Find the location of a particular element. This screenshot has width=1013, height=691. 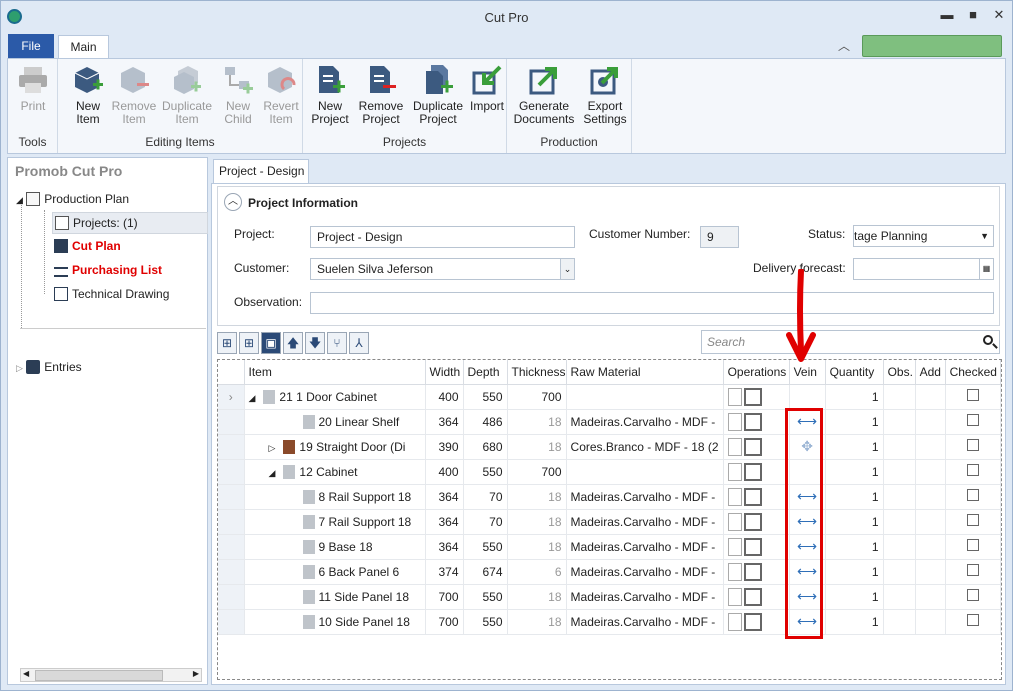

new-child-button: New Child is located at coordinates (238, 94).